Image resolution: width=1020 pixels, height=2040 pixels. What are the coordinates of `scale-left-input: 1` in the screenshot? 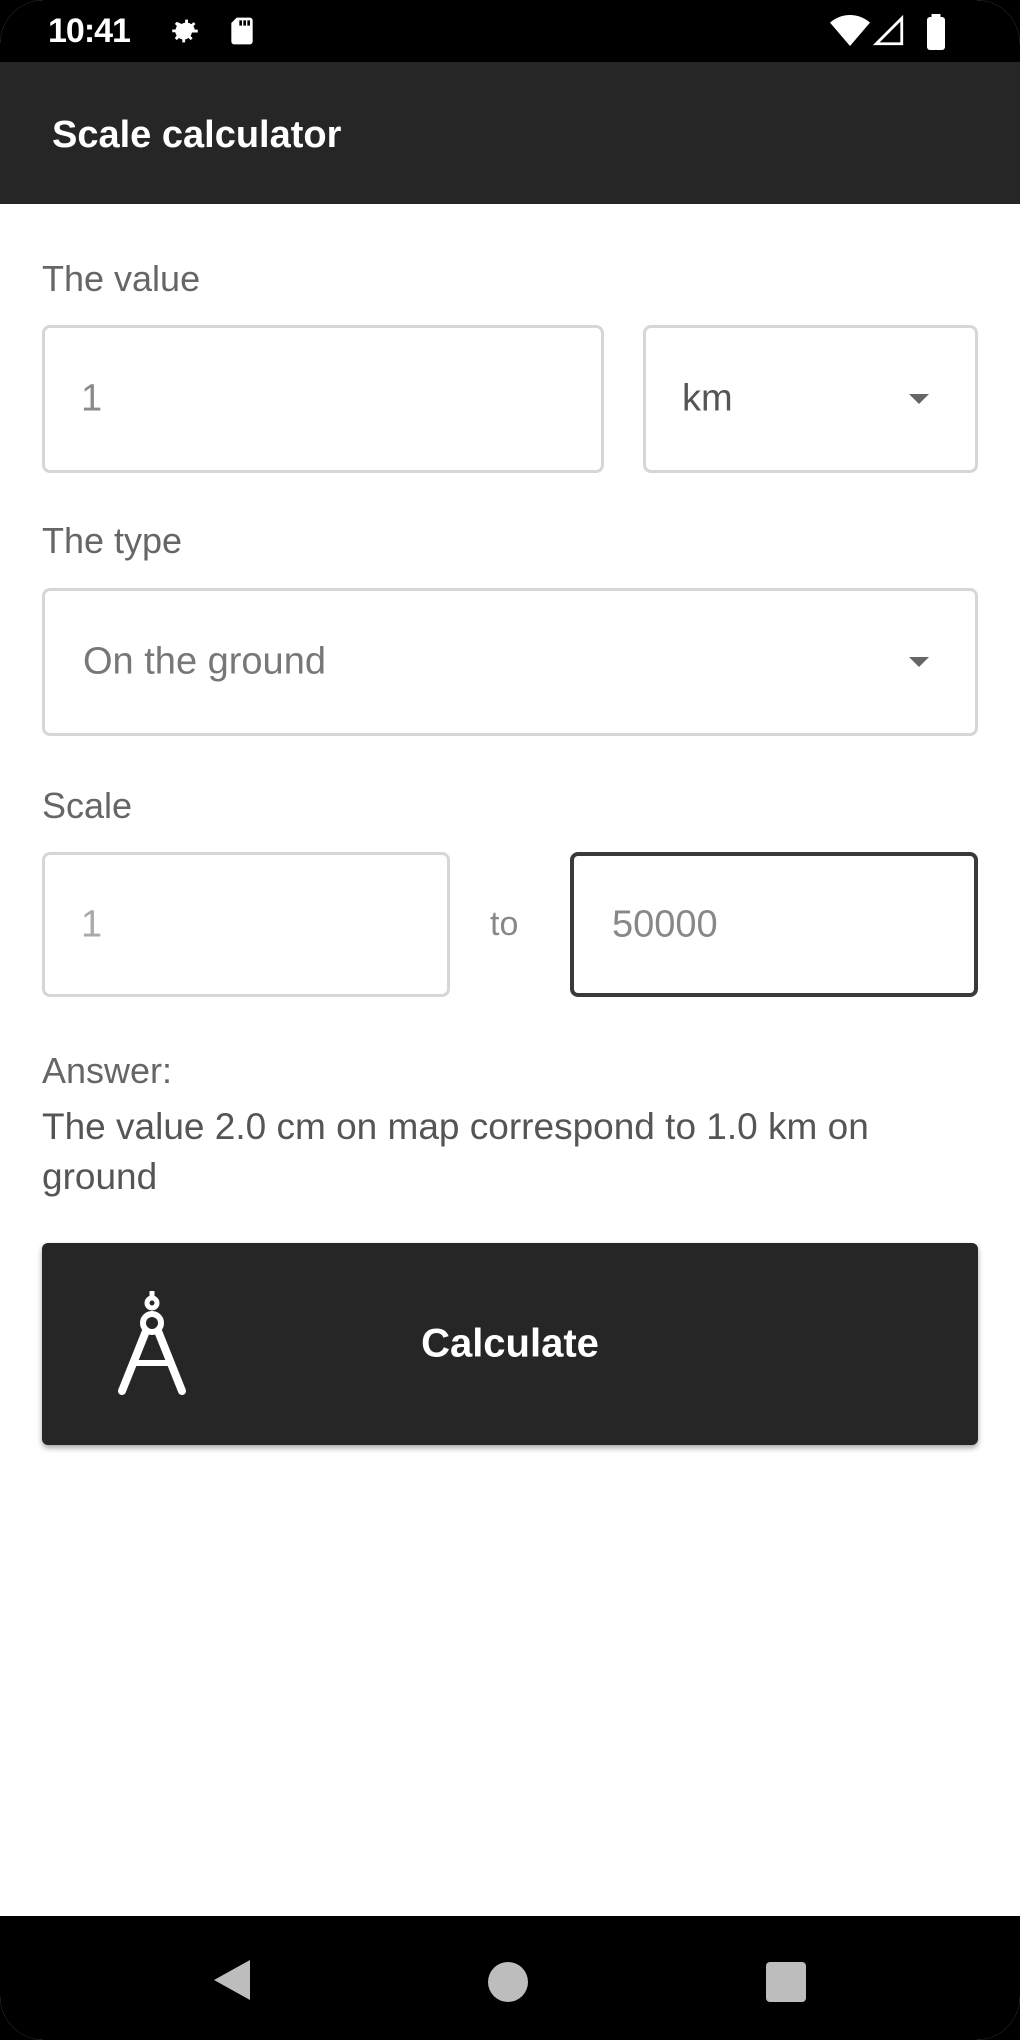 It's located at (246, 924).